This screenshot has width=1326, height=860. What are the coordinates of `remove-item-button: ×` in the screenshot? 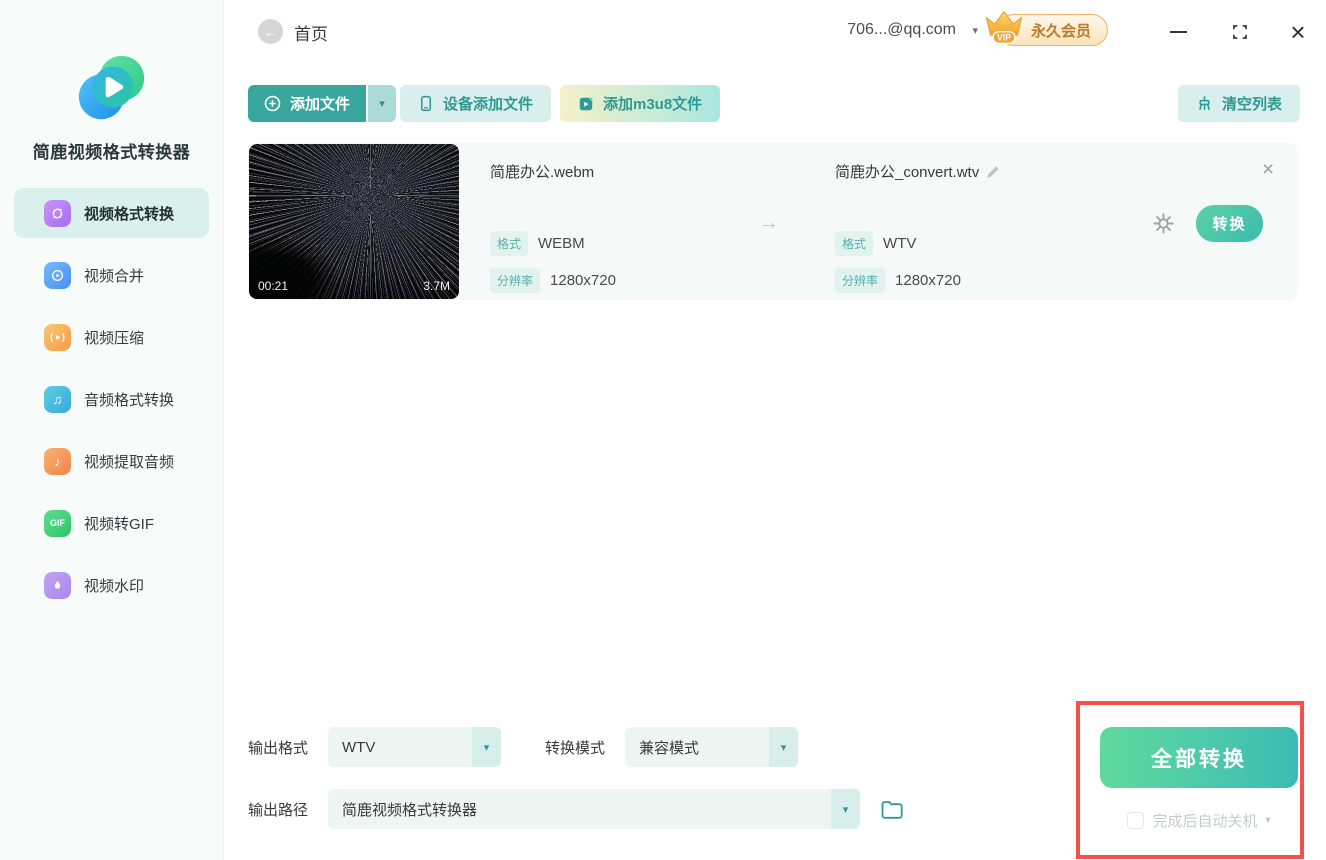 It's located at (1268, 170).